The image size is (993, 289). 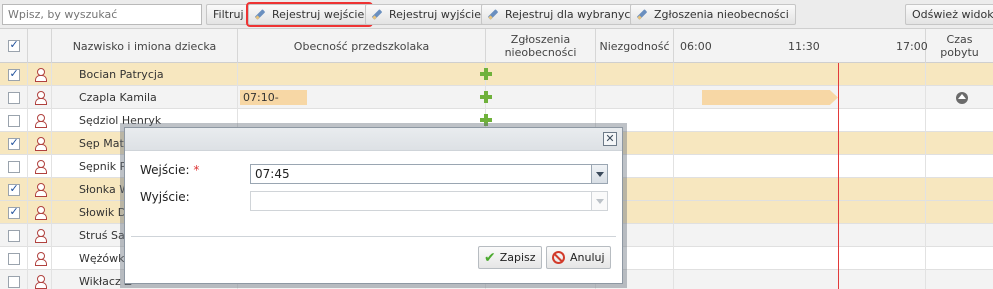 What do you see at coordinates (429, 201) in the screenshot?
I see `exit-time-combo` at bounding box center [429, 201].